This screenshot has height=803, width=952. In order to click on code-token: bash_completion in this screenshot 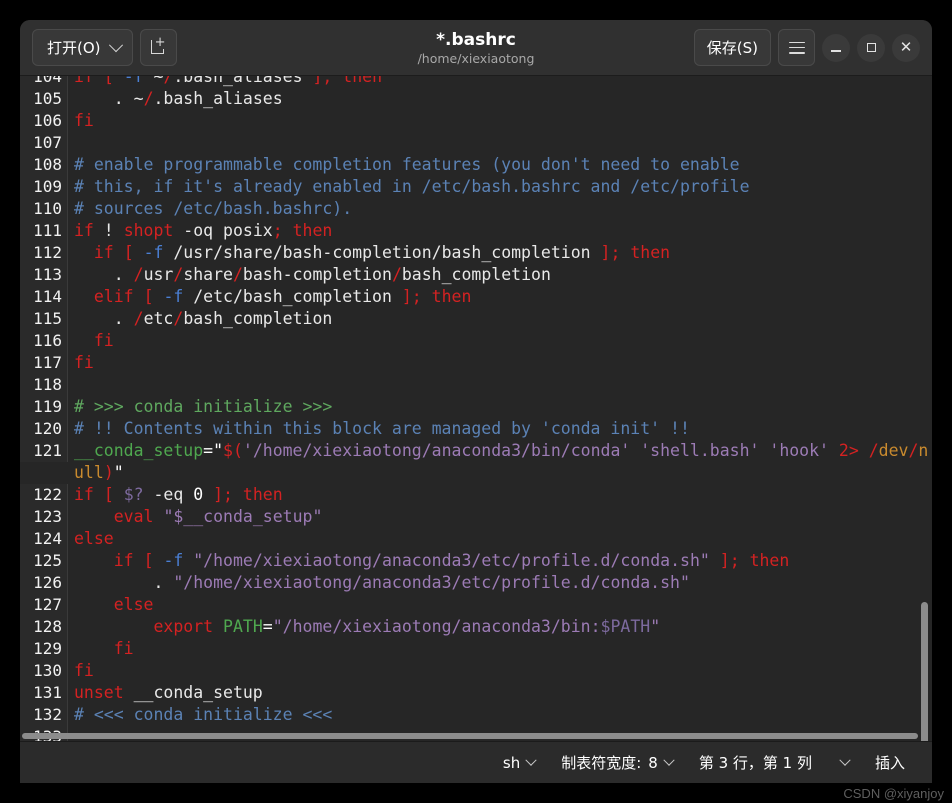, I will do `click(258, 318)`.